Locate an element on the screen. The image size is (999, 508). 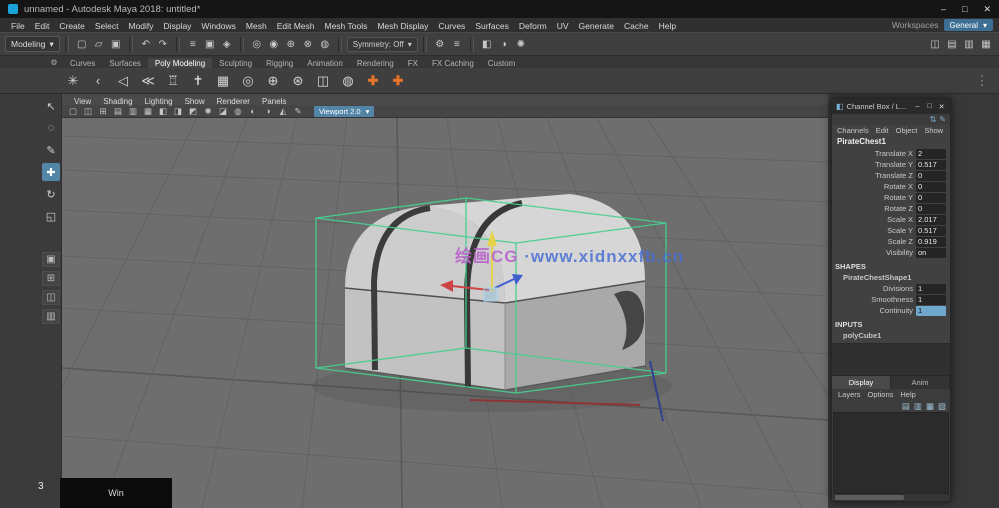
menu-item: Modify is located at coordinates (141, 26).